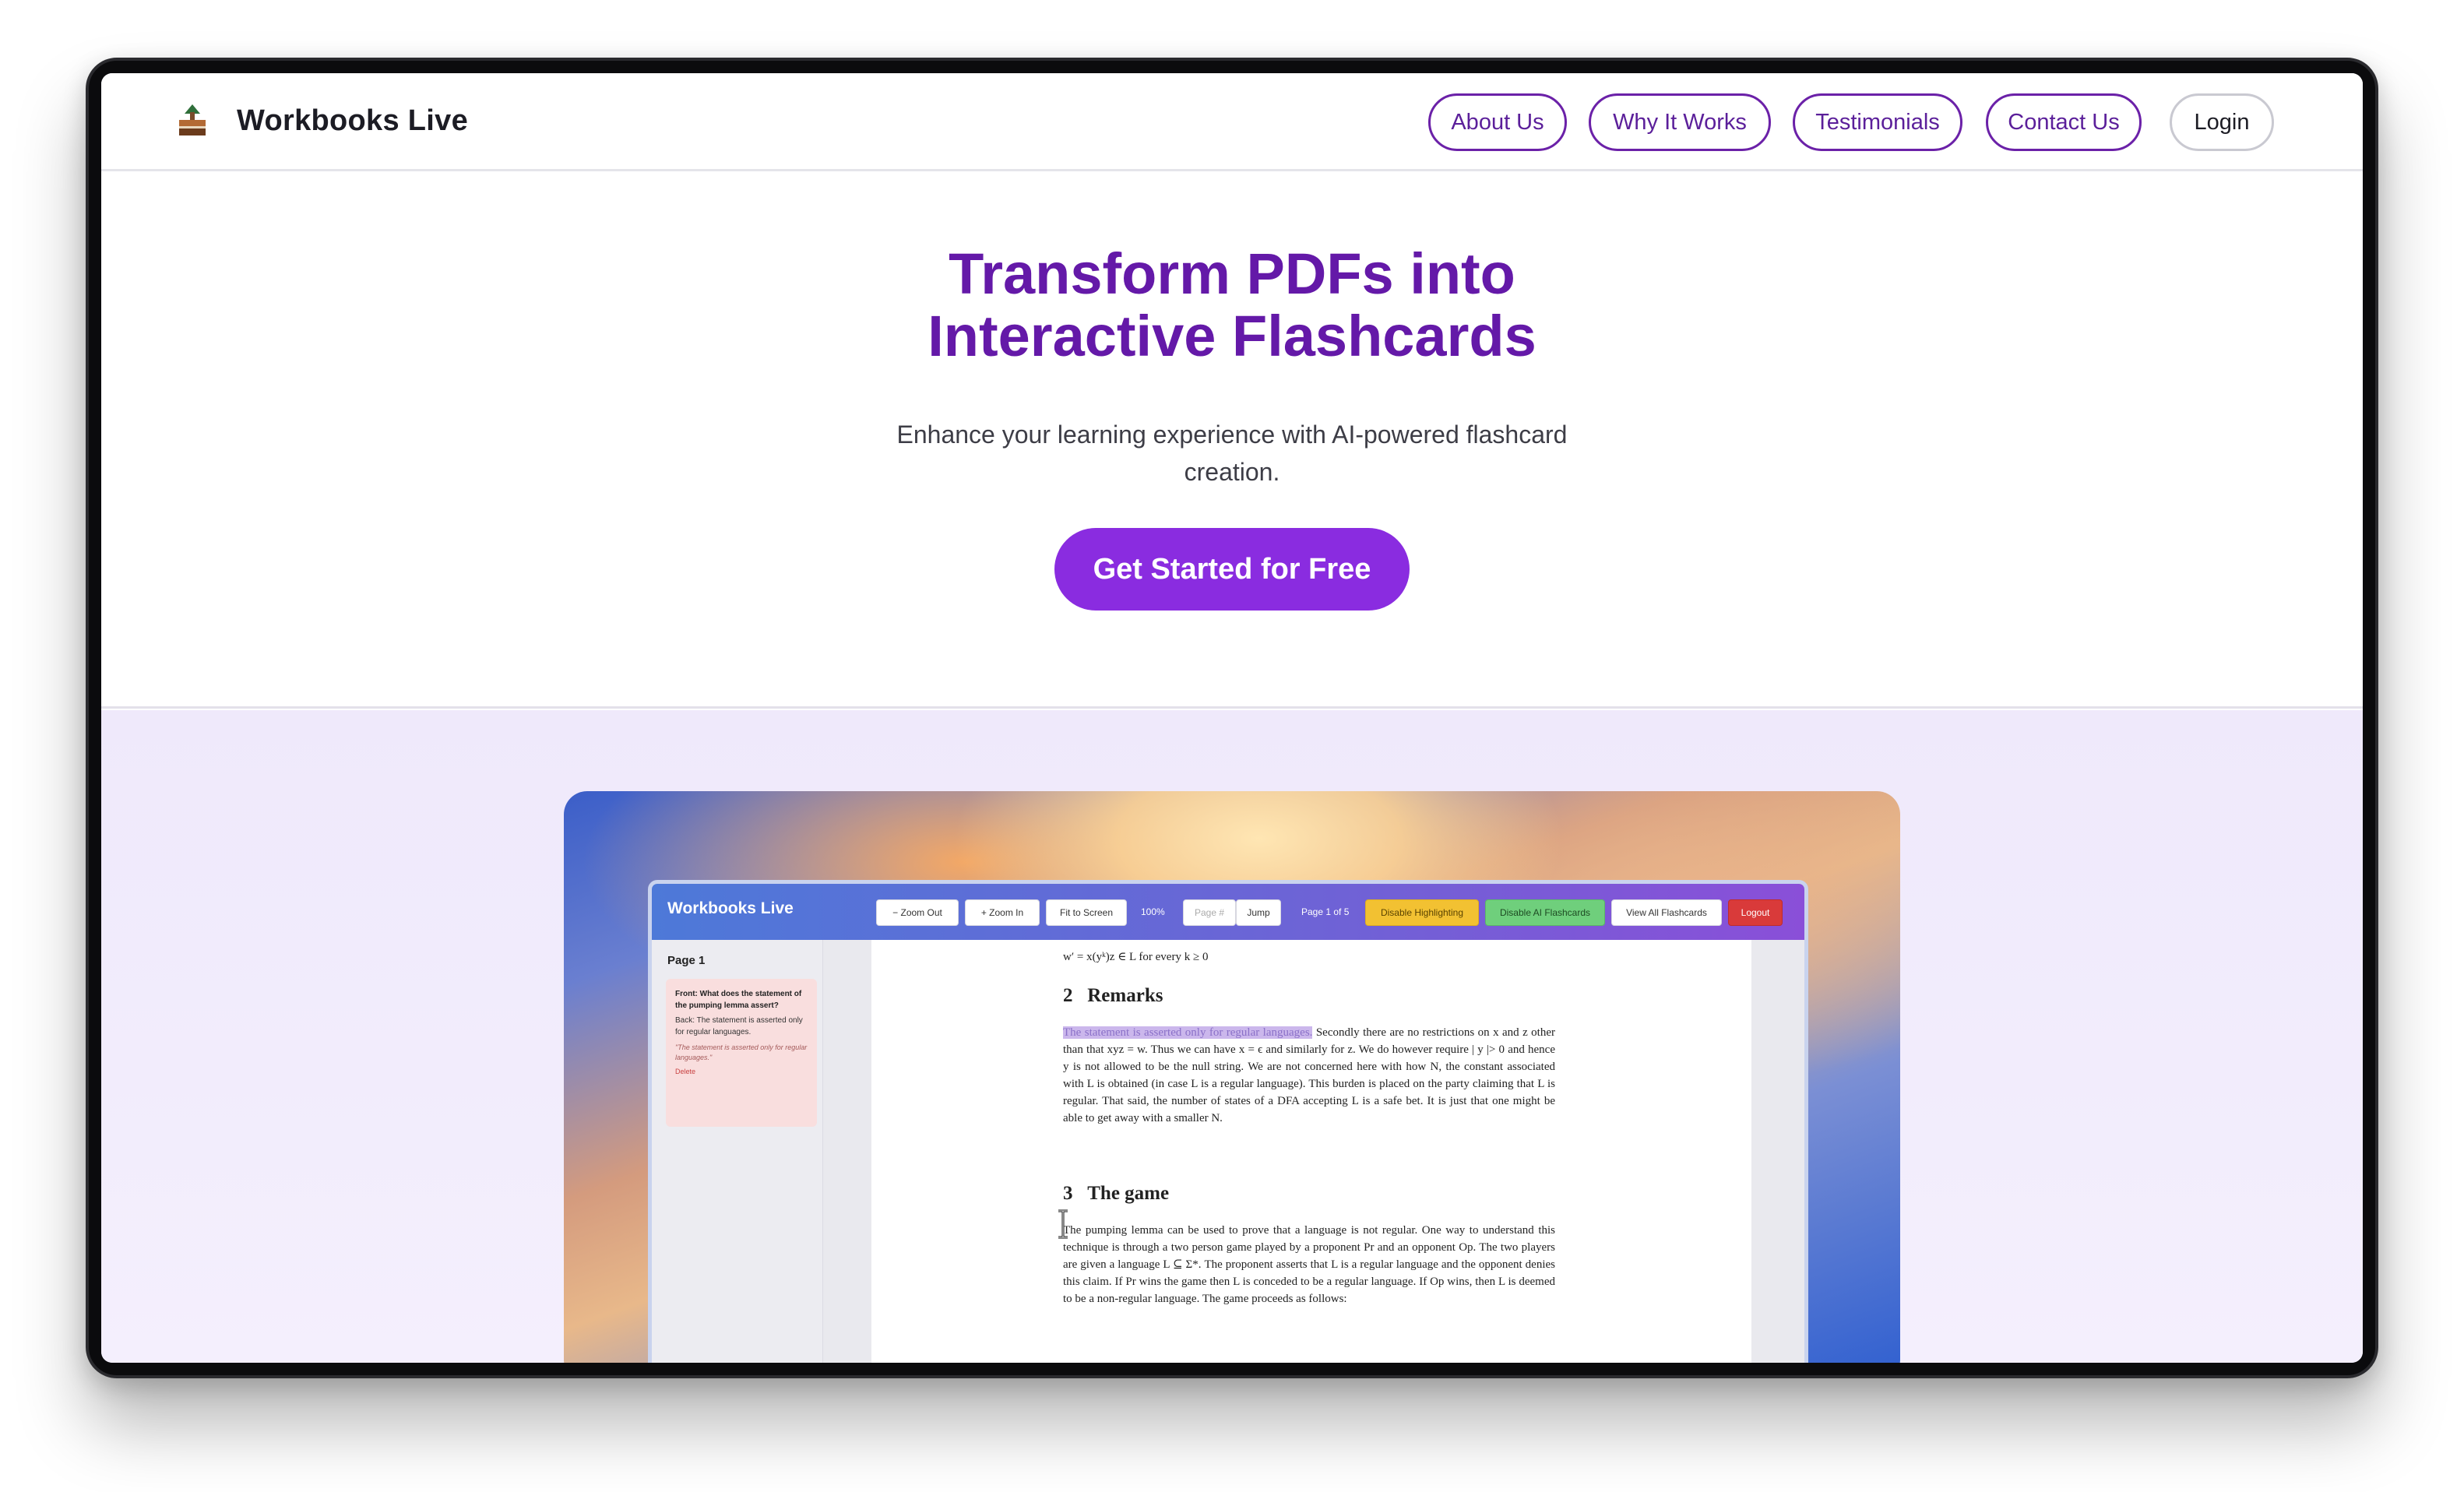  Describe the element at coordinates (1497, 122) in the screenshot. I see `nav-about-us: About Us` at that location.